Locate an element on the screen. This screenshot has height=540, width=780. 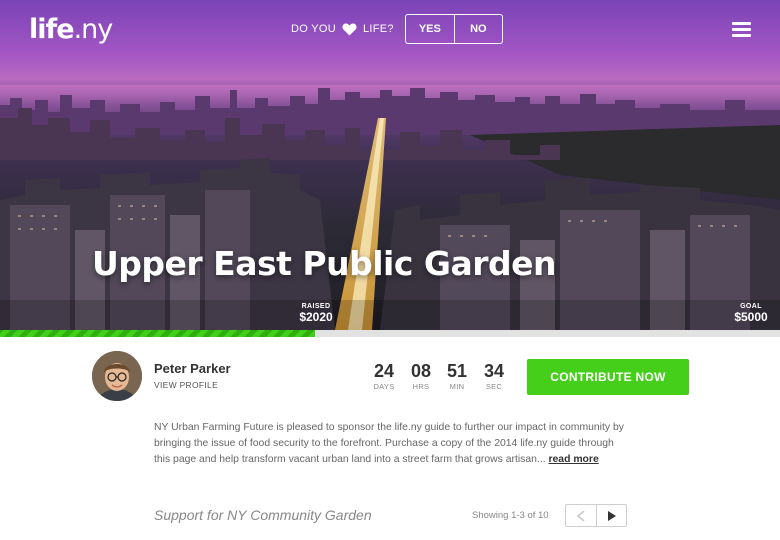
countdown-label: HRS is located at coordinates (421, 386).